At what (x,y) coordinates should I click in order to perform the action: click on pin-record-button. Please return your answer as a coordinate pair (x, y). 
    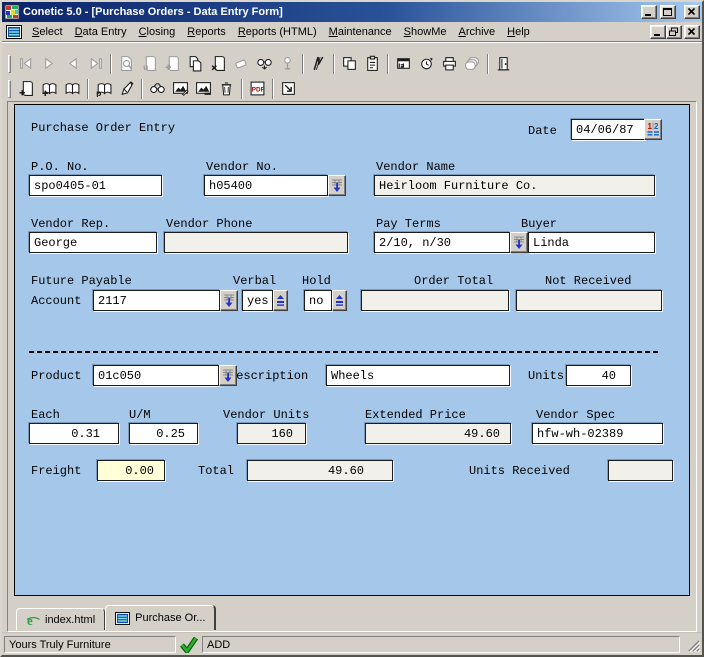
    Looking at the image, I should click on (287, 64).